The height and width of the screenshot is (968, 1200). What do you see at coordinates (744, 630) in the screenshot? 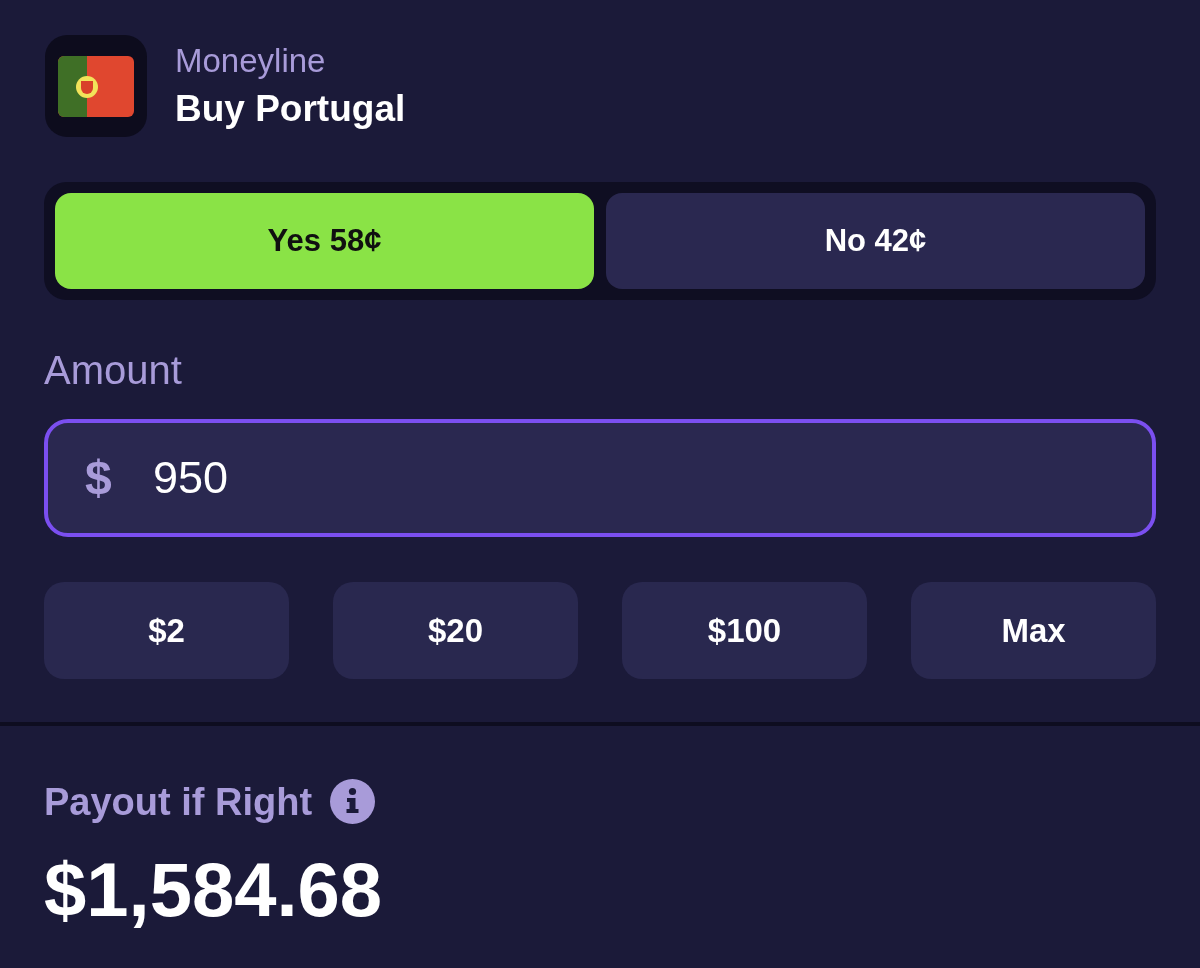
I see `quick-amount-button: $100` at bounding box center [744, 630].